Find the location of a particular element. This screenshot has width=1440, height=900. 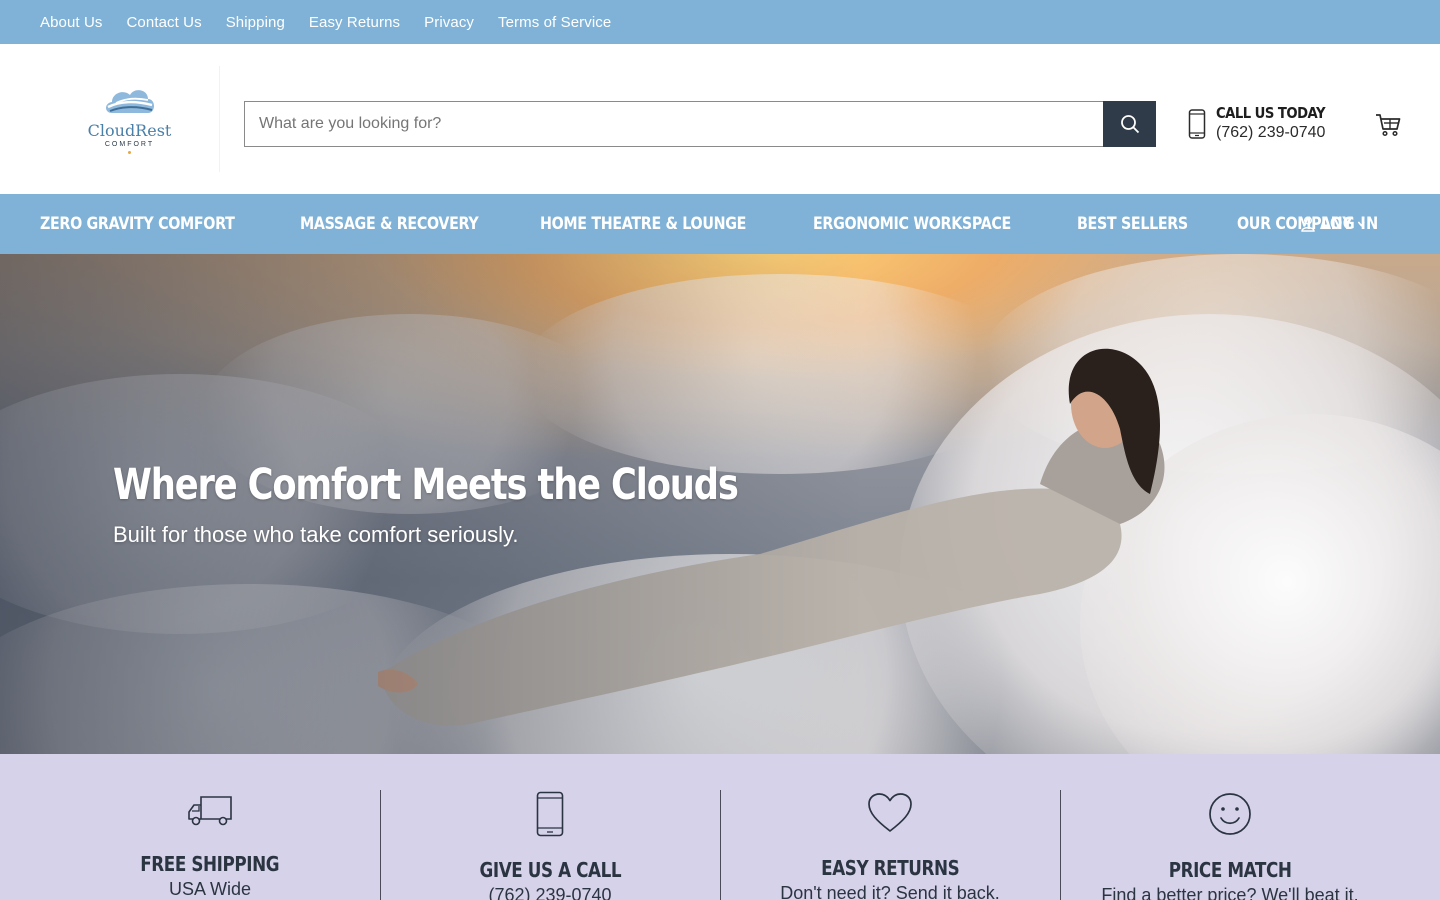

feature-text: Find a better price? We'll beat it. is located at coordinates (1230, 892).